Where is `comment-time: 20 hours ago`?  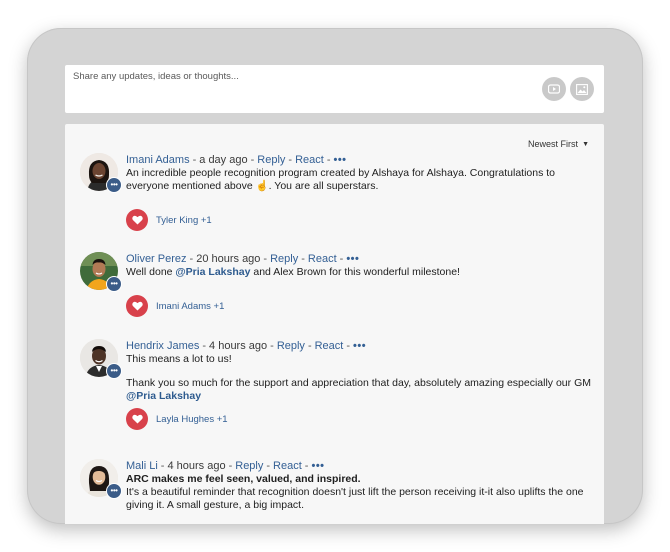
comment-time: 20 hours ago is located at coordinates (228, 259).